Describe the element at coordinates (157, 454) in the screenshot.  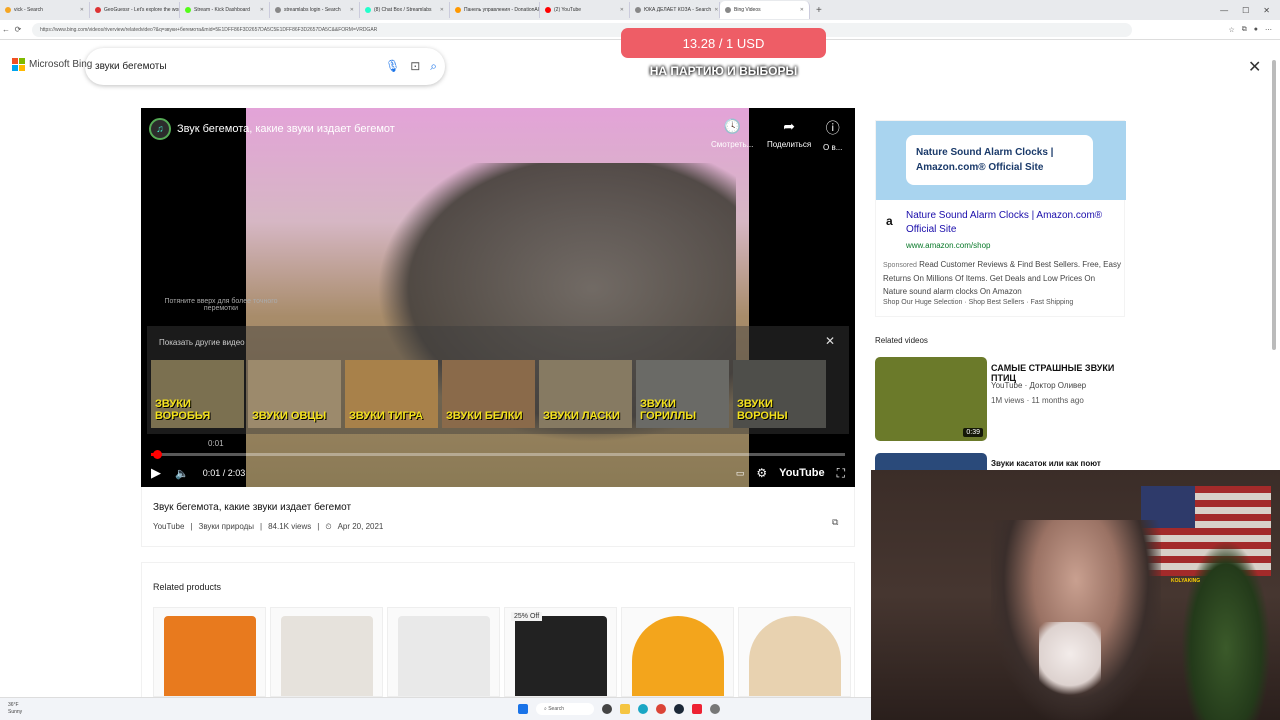
I see `progress-scrubber` at that location.